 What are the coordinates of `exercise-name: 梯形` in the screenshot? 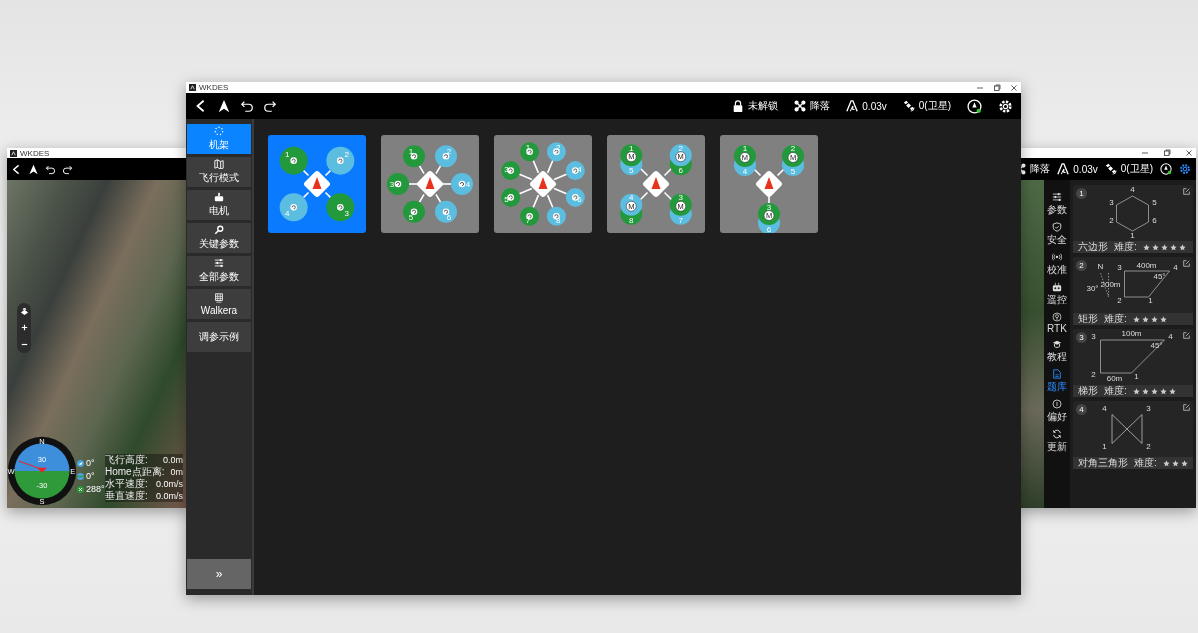 It's located at (1088, 391).